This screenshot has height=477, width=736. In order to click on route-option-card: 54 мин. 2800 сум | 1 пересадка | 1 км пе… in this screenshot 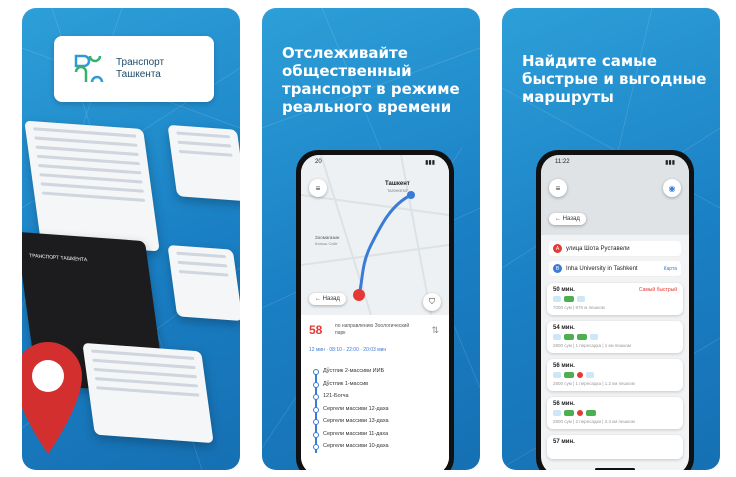, I will do `click(615, 337)`.